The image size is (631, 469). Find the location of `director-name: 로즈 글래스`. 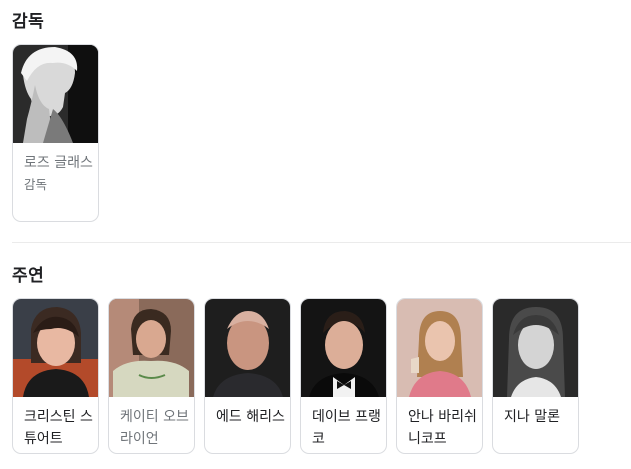

director-name: 로즈 글래스 is located at coordinates (58, 163).